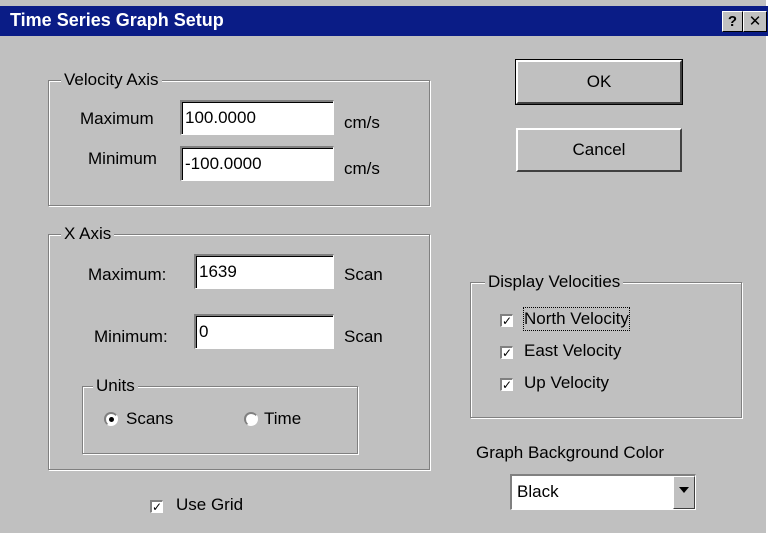 The image size is (768, 533). Describe the element at coordinates (117, 118) in the screenshot. I see `velocity-max-label: Maximum` at that location.